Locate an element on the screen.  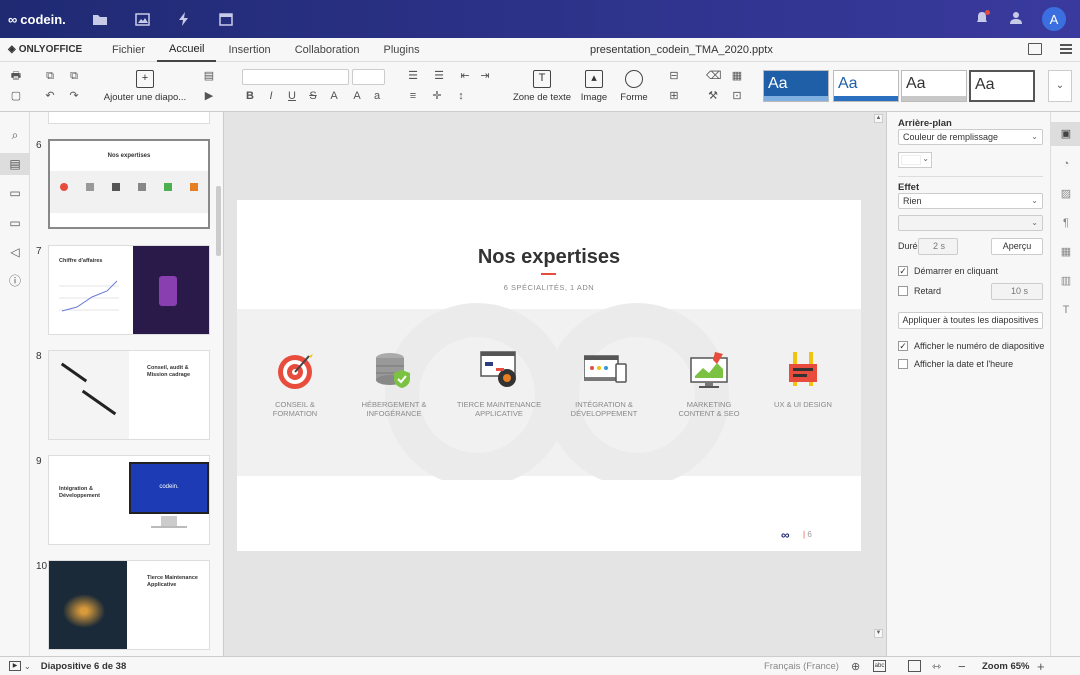
align-shapes-icon: ⊟ is located at coordinates (674, 76).